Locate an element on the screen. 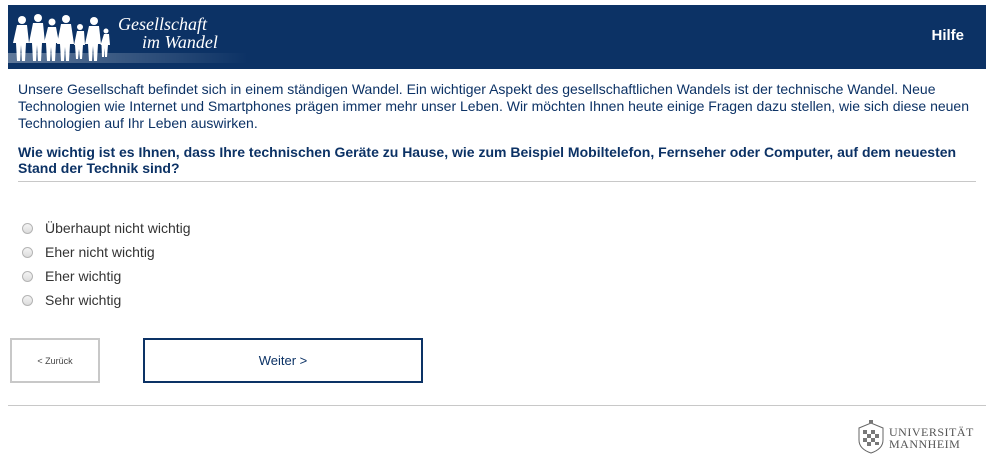  answer-option: Überhaupt nicht wichtig is located at coordinates (106, 228).